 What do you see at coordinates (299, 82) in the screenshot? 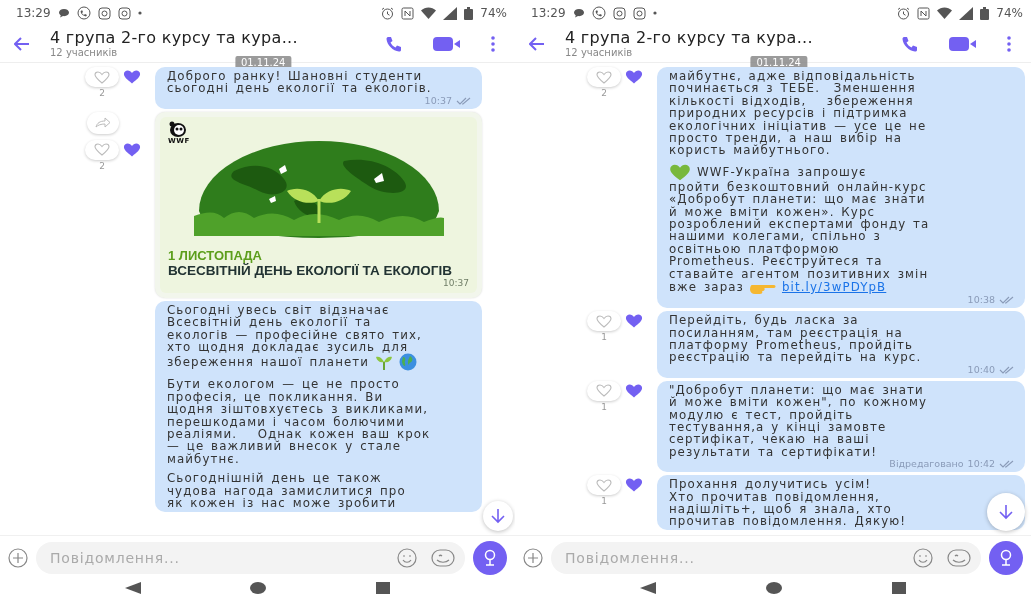
I see `message-text: Доброго ранку! Шановні студенти сьогодні день екології та екологів.` at bounding box center [299, 82].